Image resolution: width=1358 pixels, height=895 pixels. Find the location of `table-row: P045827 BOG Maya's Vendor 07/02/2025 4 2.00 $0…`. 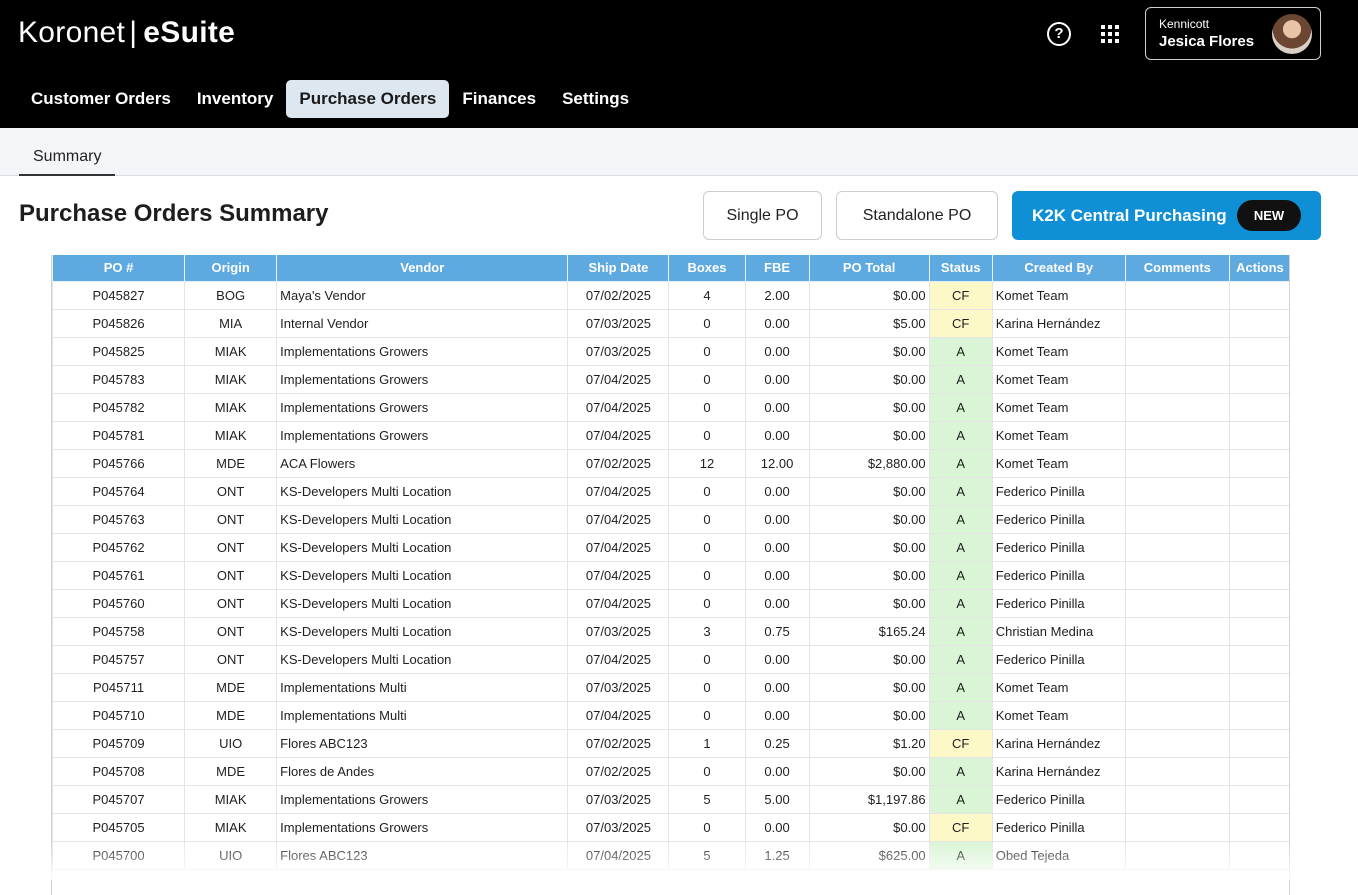

table-row: P045827 BOG Maya's Vendor 07/02/2025 4 2.00 $0… is located at coordinates (670, 295).